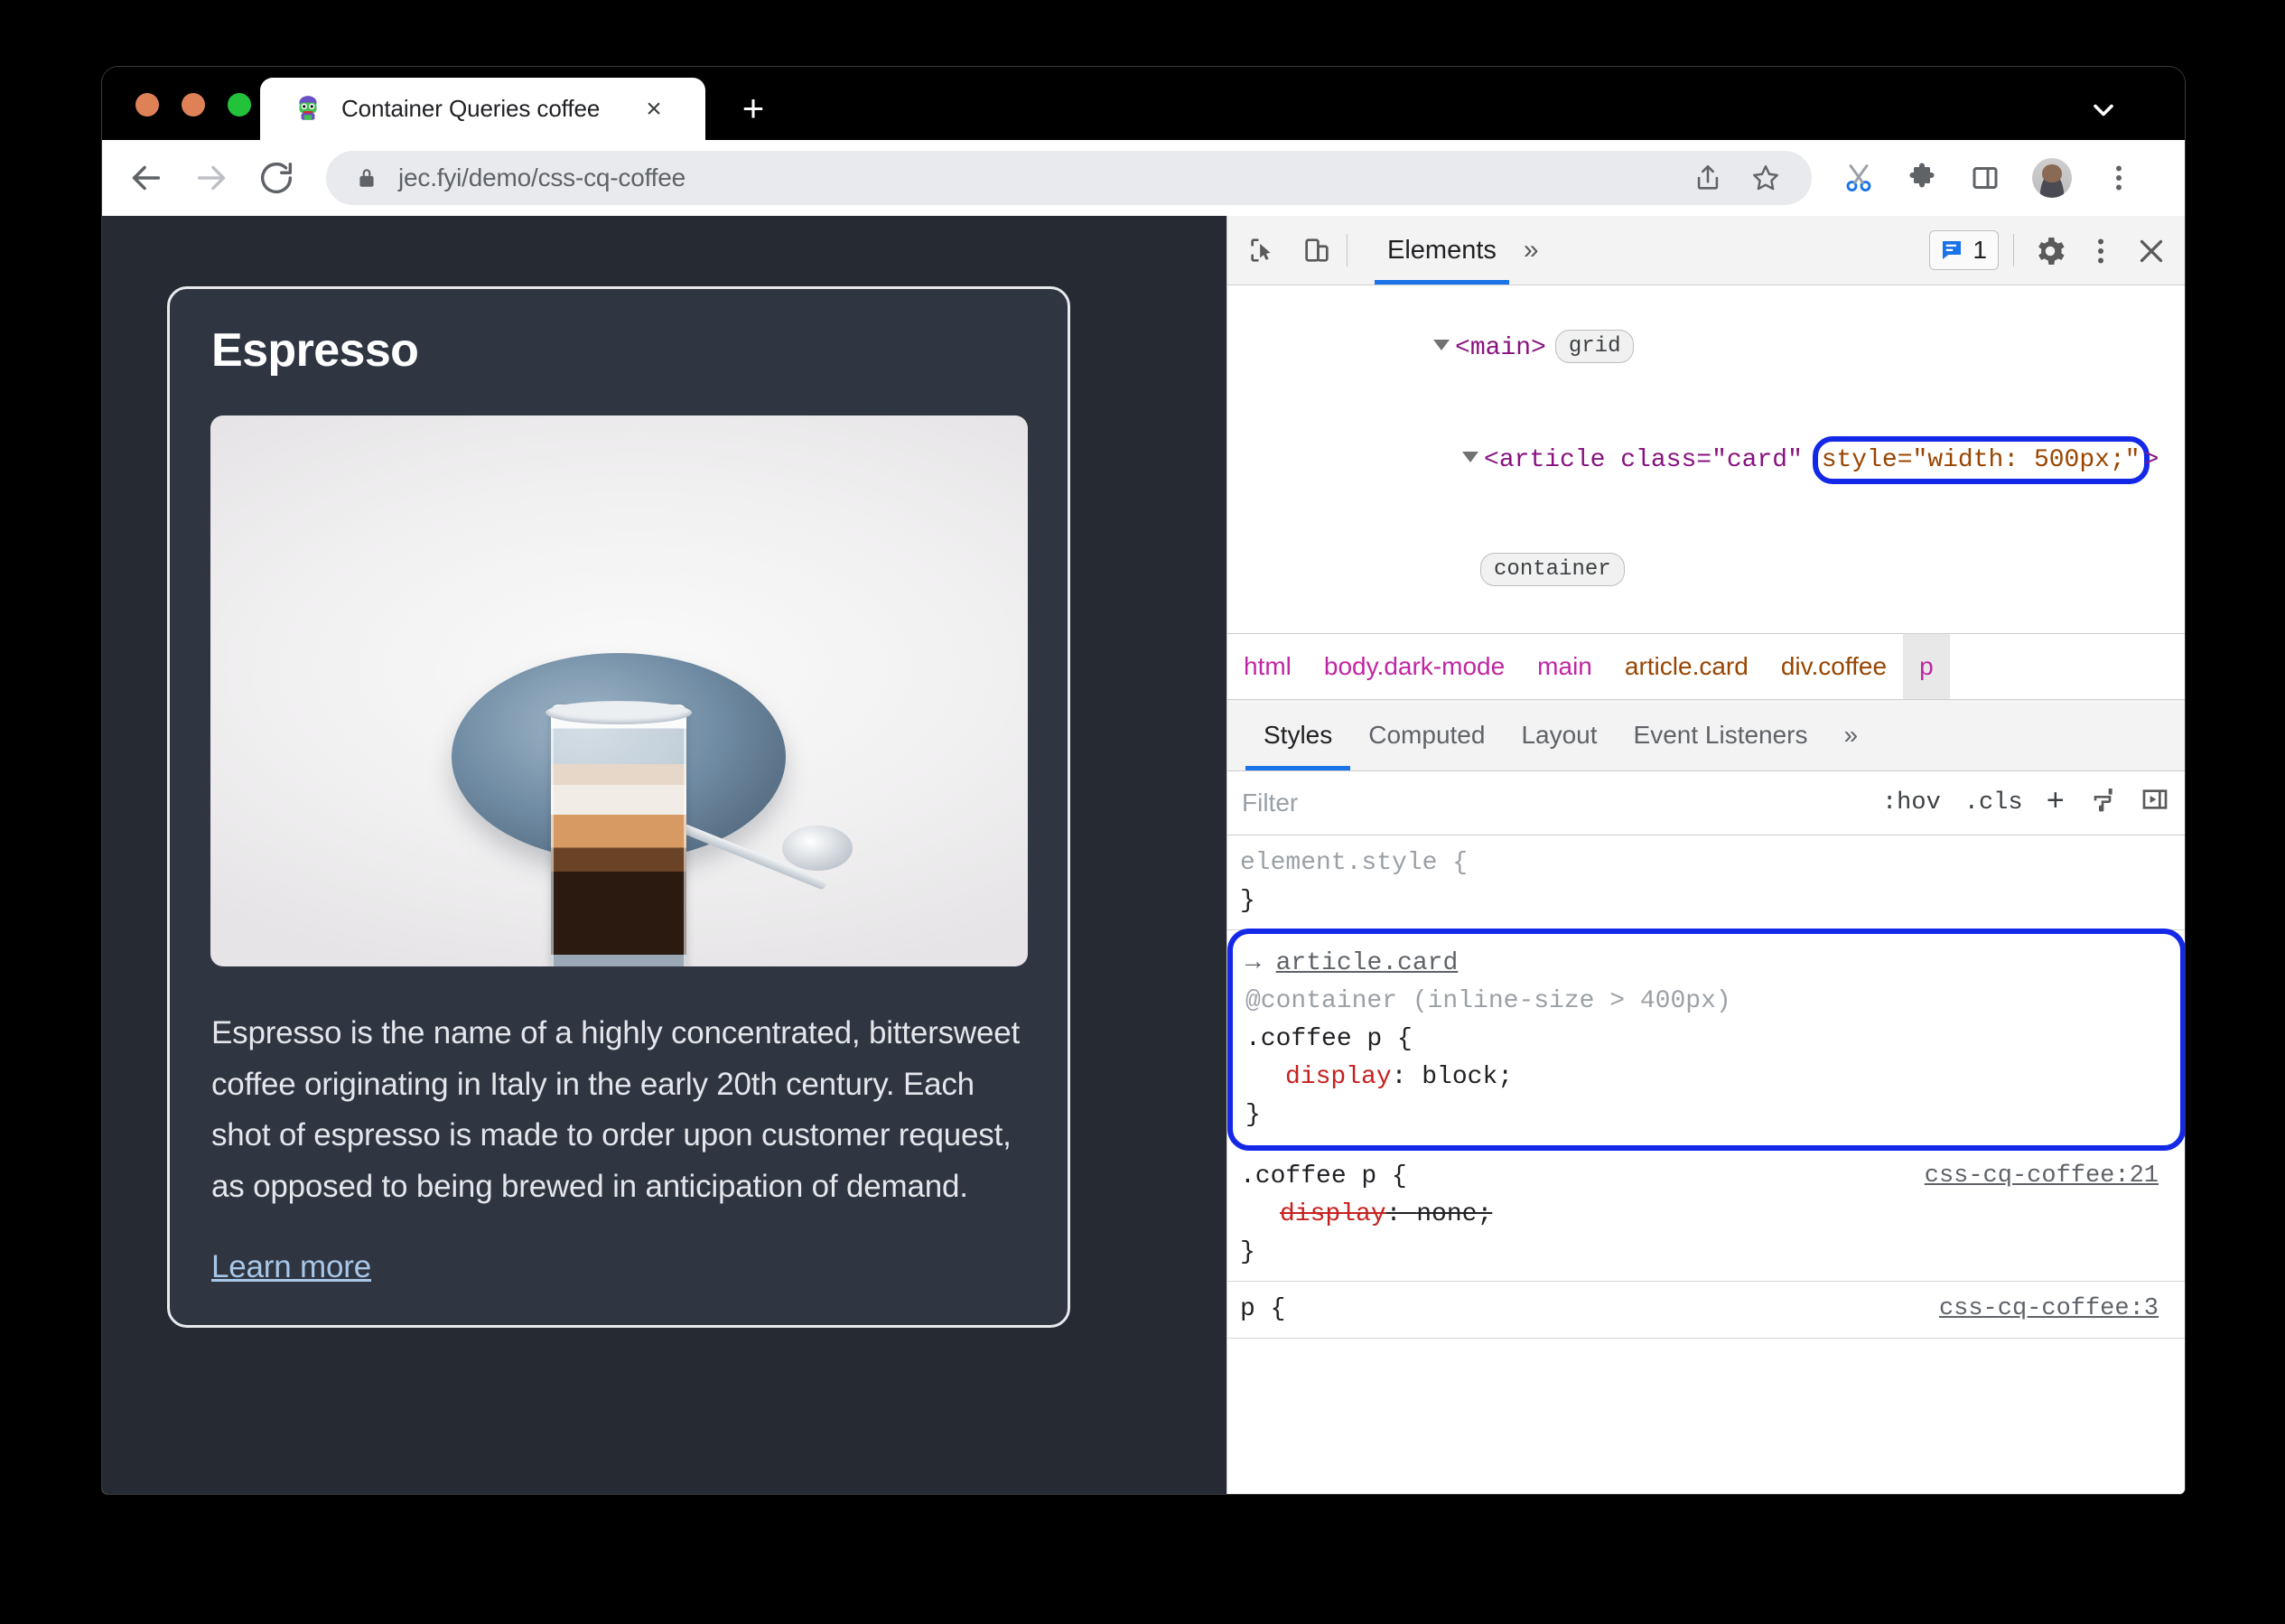 This screenshot has height=1624, width=2285. I want to click on scissors-icon, so click(1858, 178).